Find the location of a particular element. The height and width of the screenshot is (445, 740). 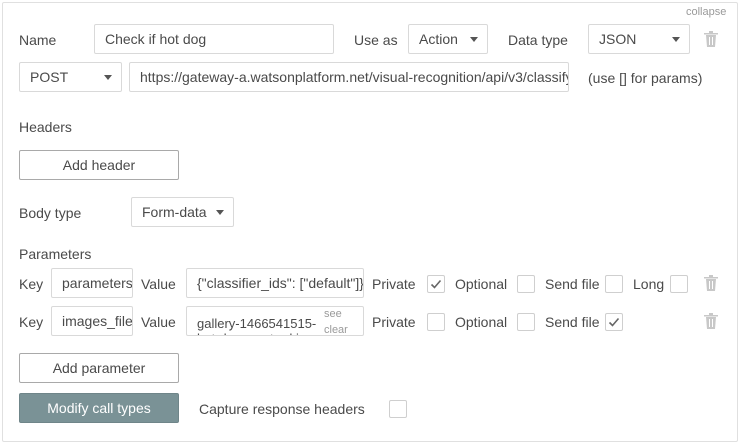

name-input: Check if hot dog is located at coordinates (214, 39).